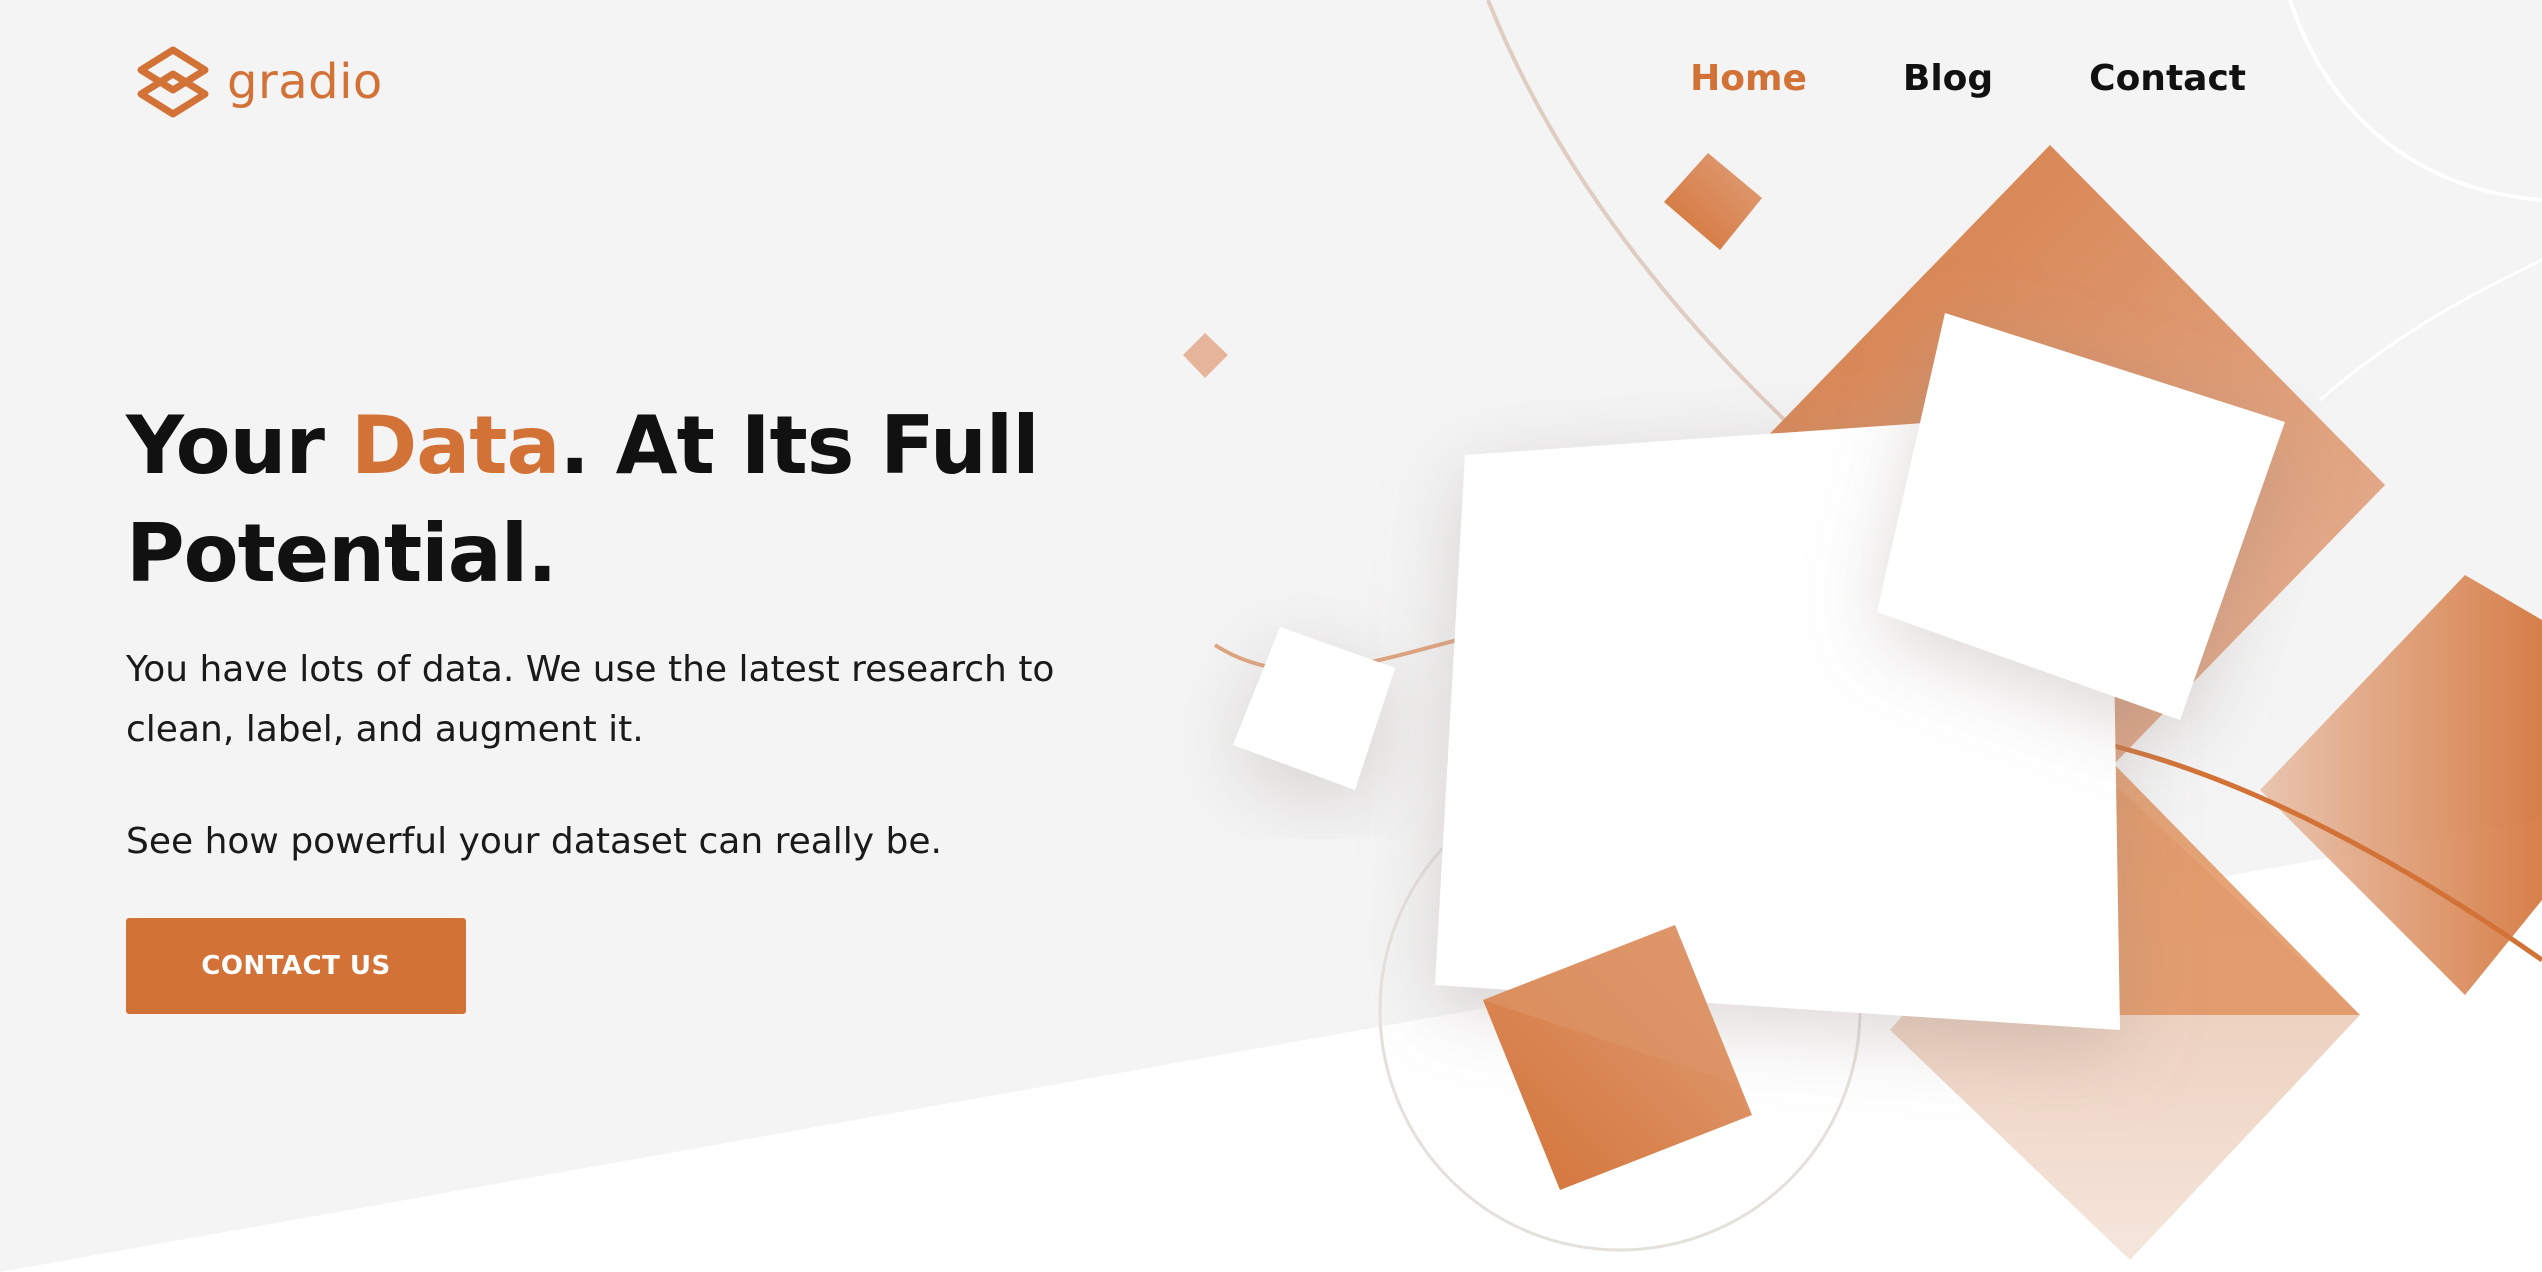 This screenshot has width=2542, height=1272. I want to click on gradio-logo-icon, so click(173, 82).